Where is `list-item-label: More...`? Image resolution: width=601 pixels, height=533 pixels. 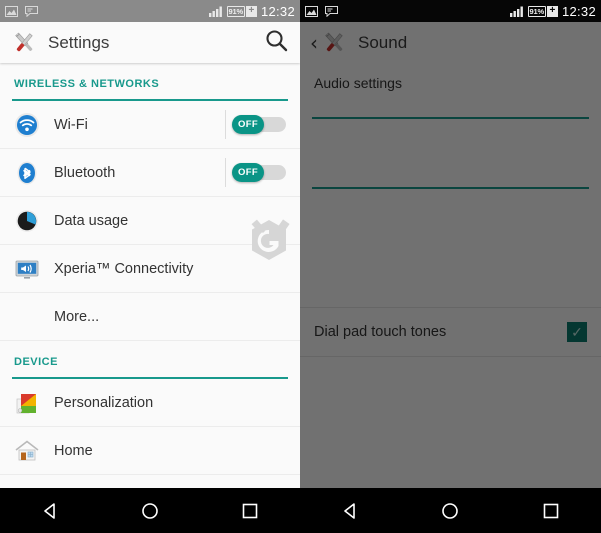
list-item-label: More... is located at coordinates (77, 316).